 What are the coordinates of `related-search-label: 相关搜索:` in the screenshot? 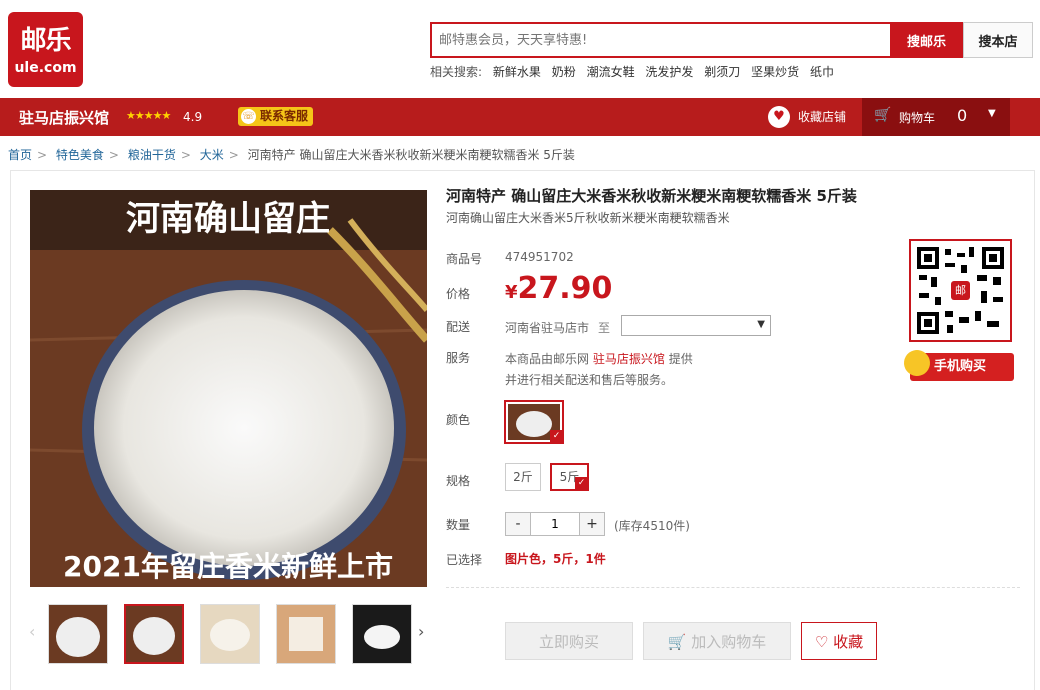 It's located at (456, 72).